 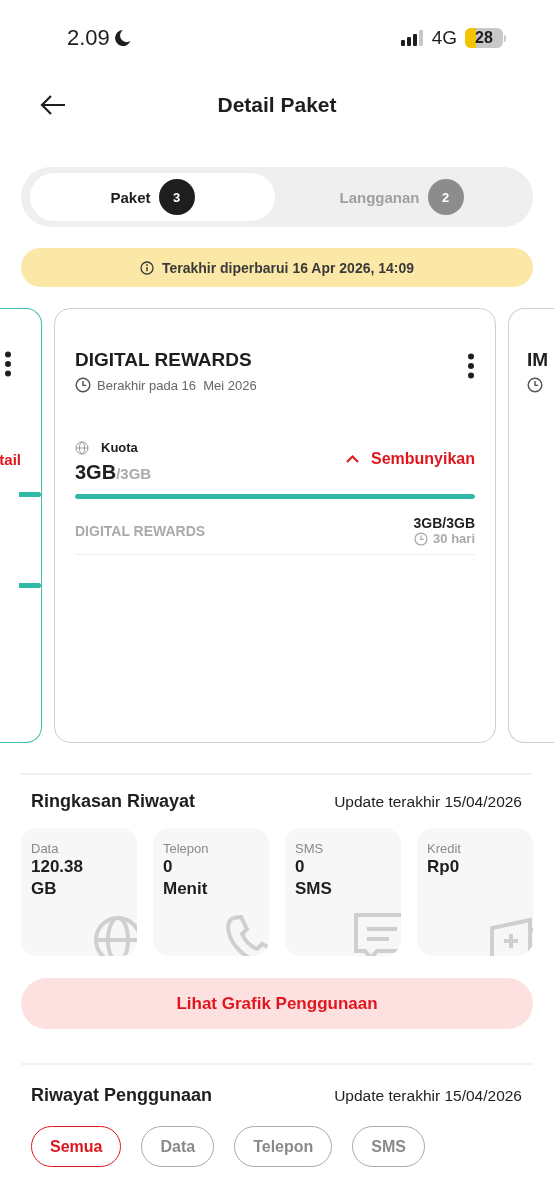 What do you see at coordinates (388, 1146) in the screenshot?
I see `filter-chip: SMS` at bounding box center [388, 1146].